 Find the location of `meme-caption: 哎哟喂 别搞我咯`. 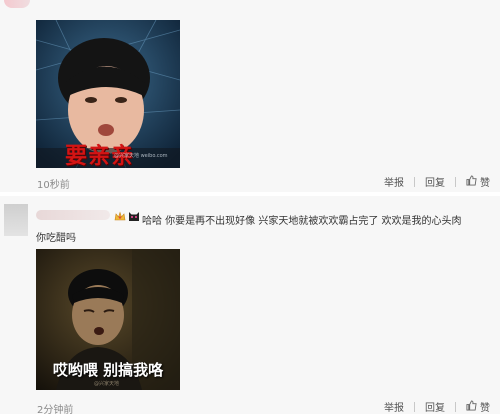

meme-caption: 哎哟喂 别搞我咯 is located at coordinates (108, 370).